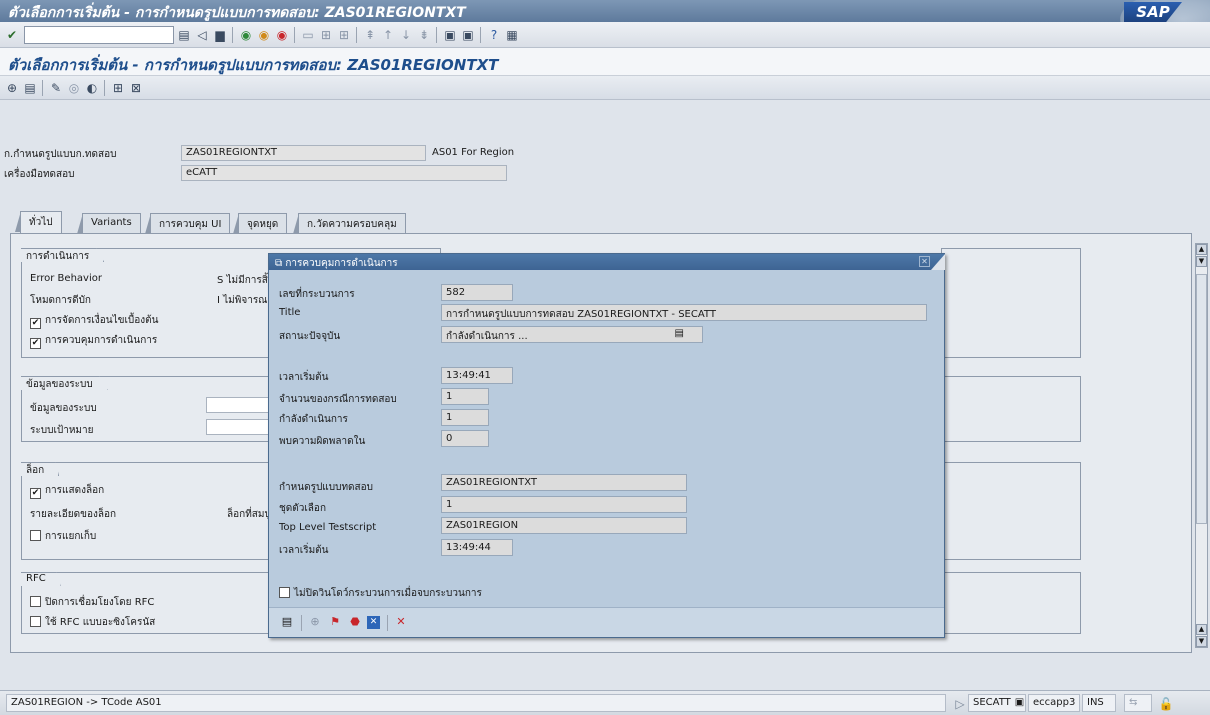 The image size is (1210, 715). I want to click on error-behavior-label: Error Behavior, so click(66, 278).